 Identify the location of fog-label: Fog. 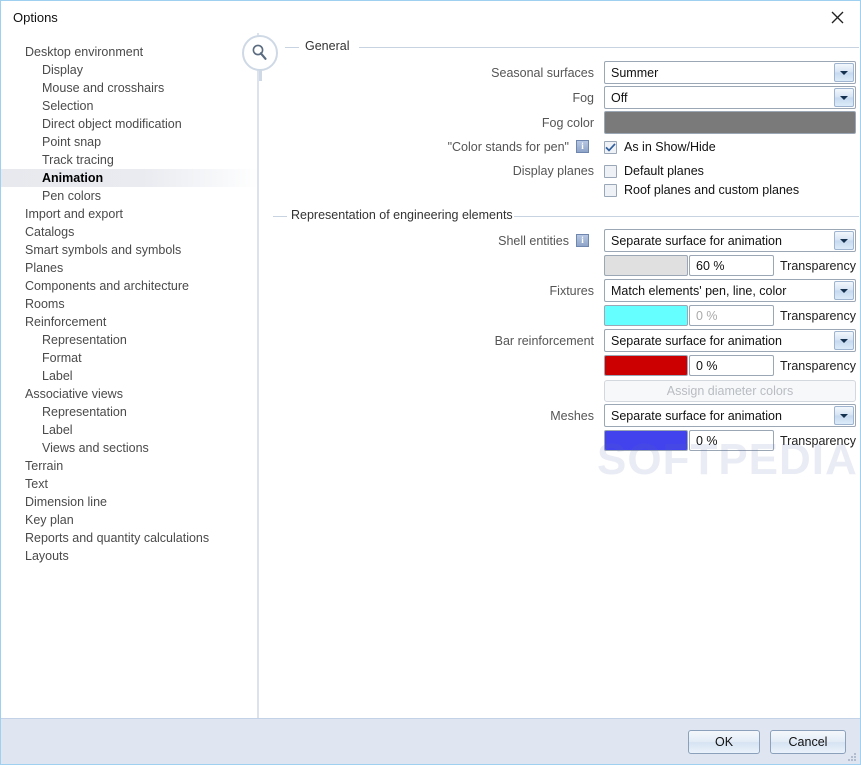
(583, 98).